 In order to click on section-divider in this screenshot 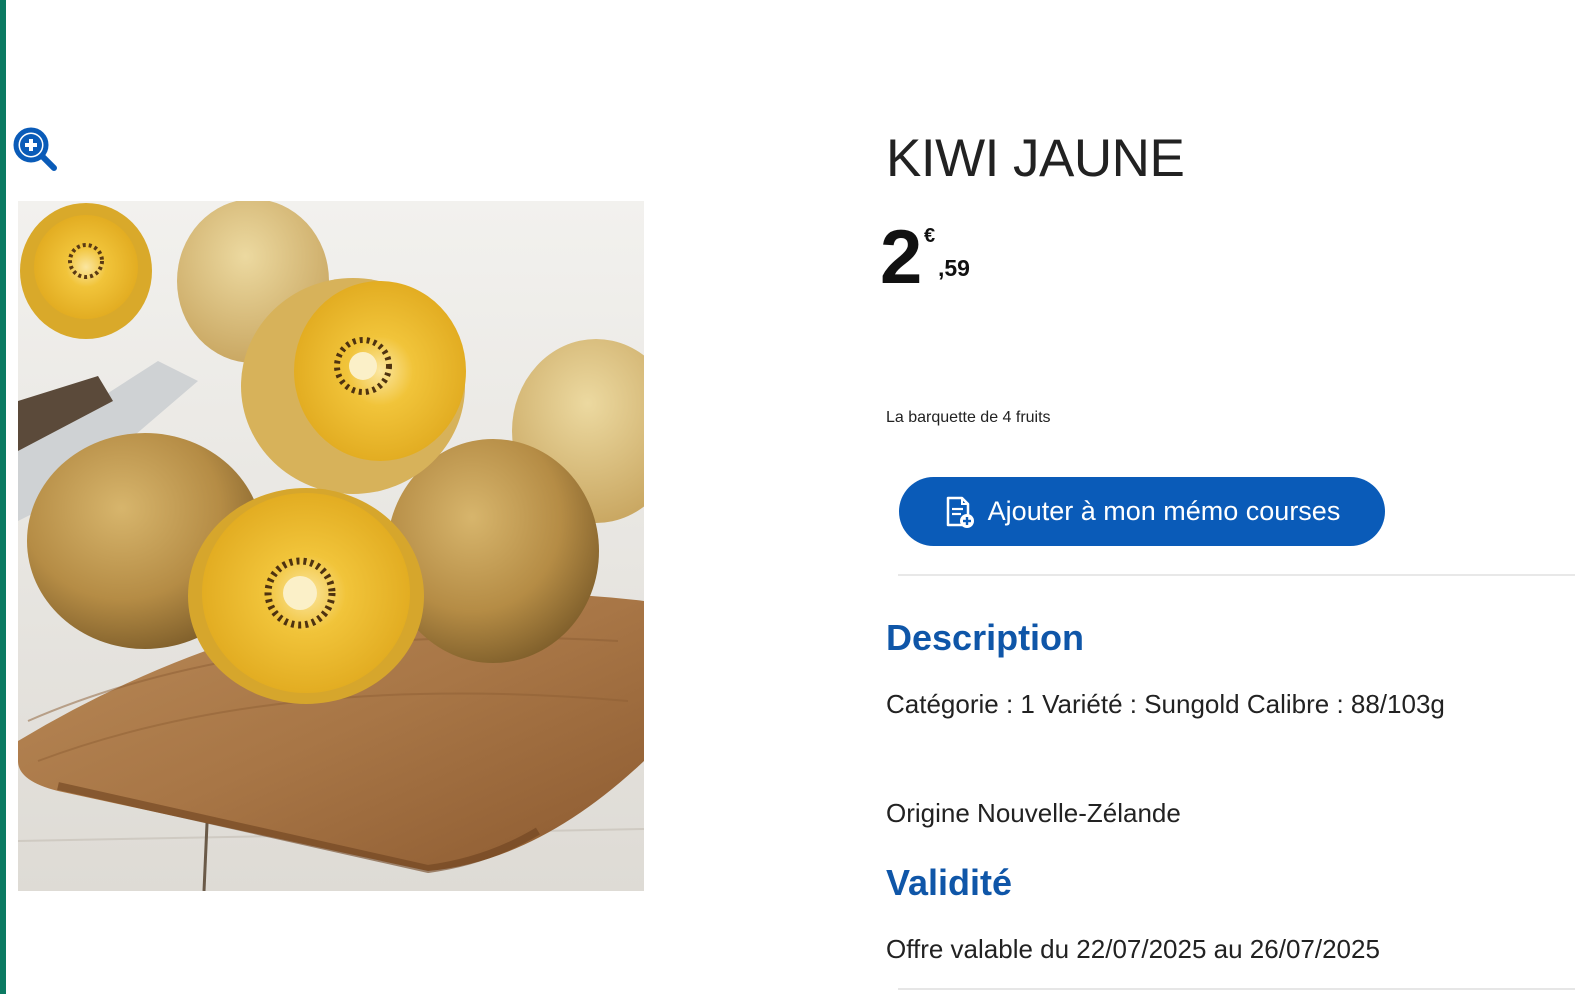, I will do `click(1236, 575)`.